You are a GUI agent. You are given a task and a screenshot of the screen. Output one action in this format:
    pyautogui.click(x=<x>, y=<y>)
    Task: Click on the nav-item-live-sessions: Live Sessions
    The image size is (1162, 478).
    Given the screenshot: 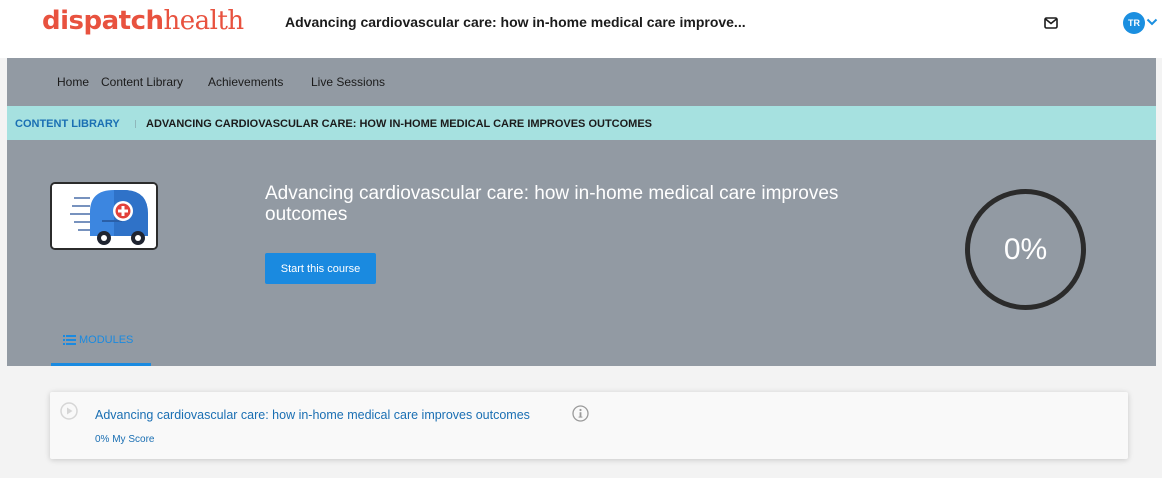 What is the action you would take?
    pyautogui.click(x=348, y=82)
    